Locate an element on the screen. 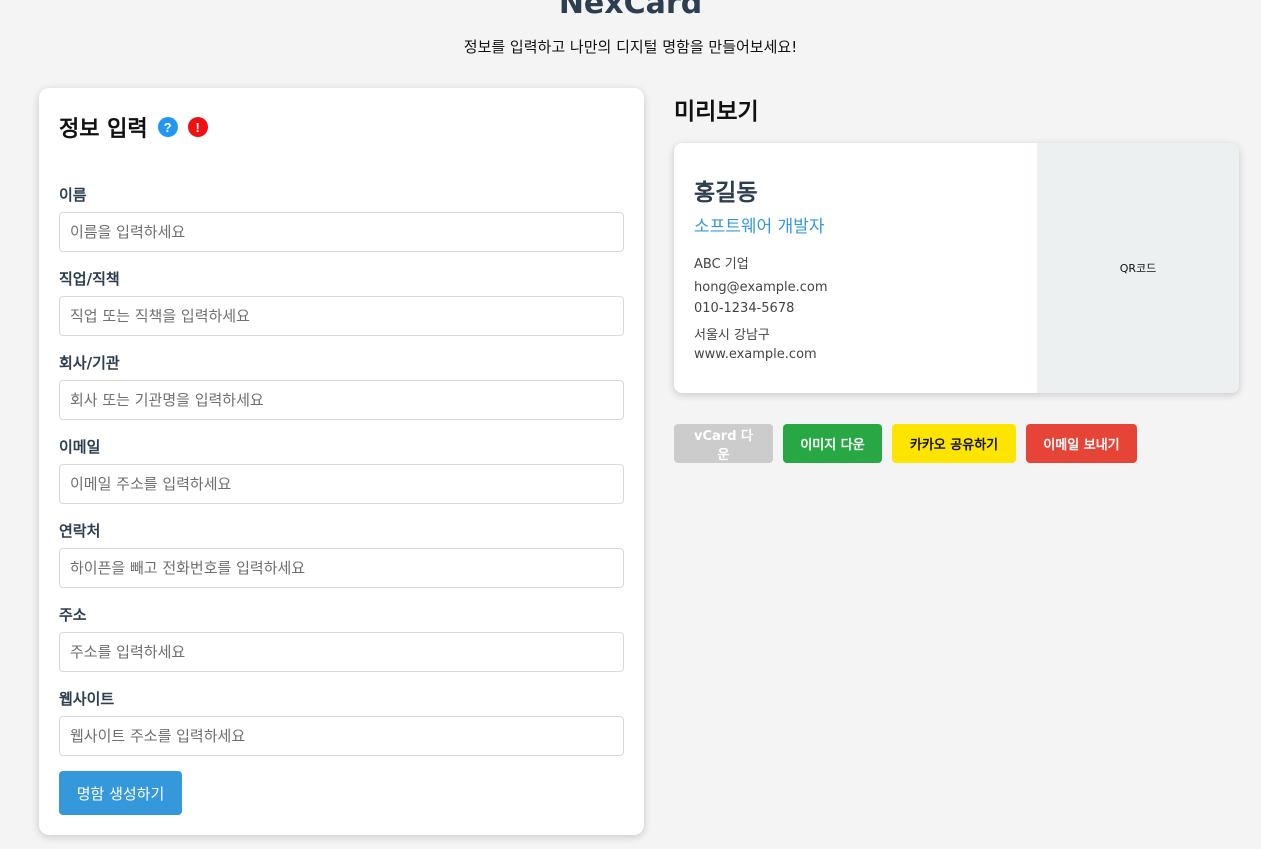  email-input is located at coordinates (341, 484).